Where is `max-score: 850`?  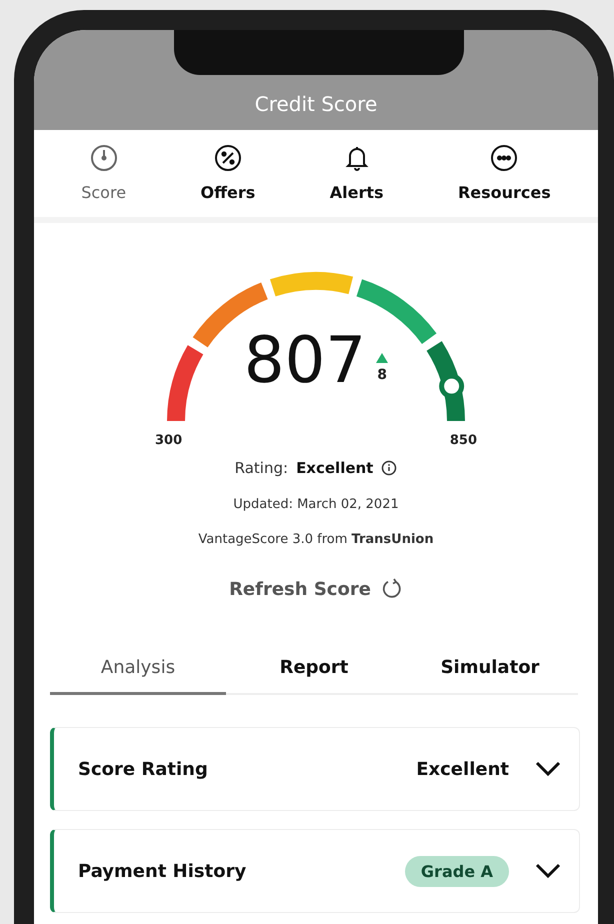
max-score: 850 is located at coordinates (463, 440).